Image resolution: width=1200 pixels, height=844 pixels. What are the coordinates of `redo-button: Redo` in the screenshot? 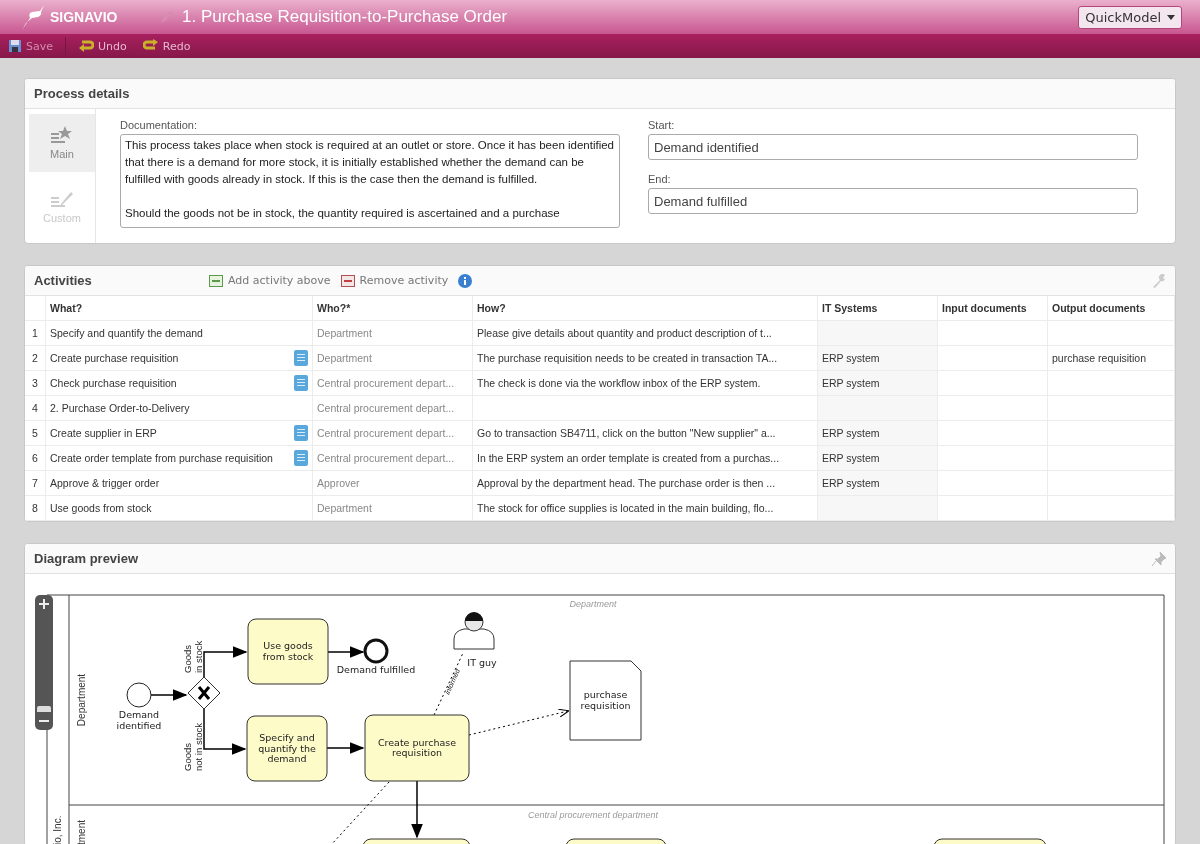 It's located at (166, 46).